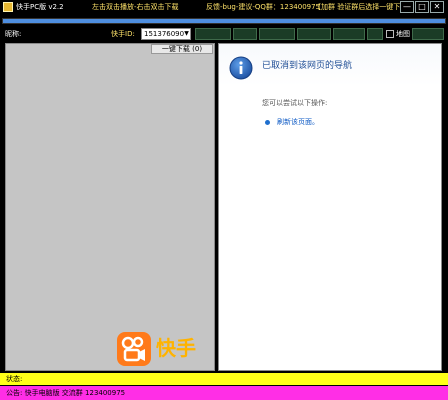 This screenshot has width=448, height=400. What do you see at coordinates (40, 7) in the screenshot?
I see `app-title: 快手PC版 v2.2` at bounding box center [40, 7].